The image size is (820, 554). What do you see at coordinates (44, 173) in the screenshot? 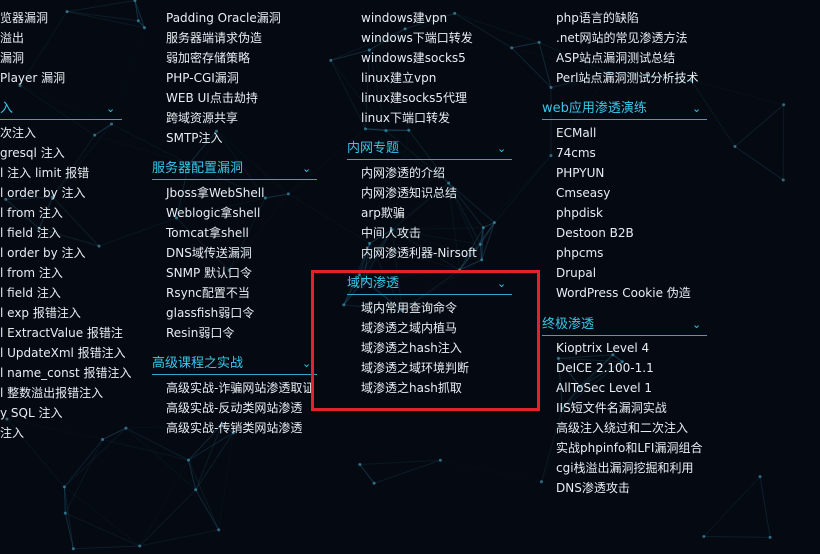
I see `menu-item: l 注入 limit 报错` at bounding box center [44, 173].